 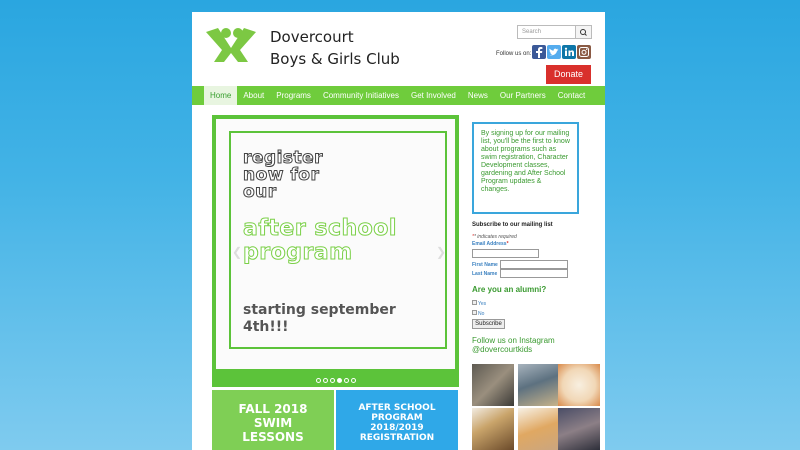 I want to click on search-button, so click(x=583, y=32).